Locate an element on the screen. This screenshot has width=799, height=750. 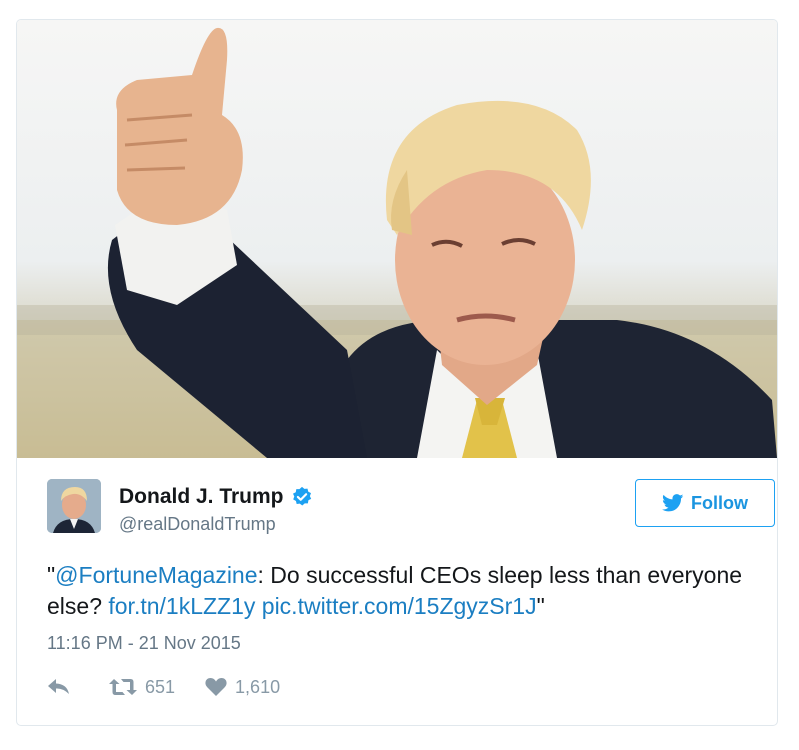
heart-icon is located at coordinates (216, 687).